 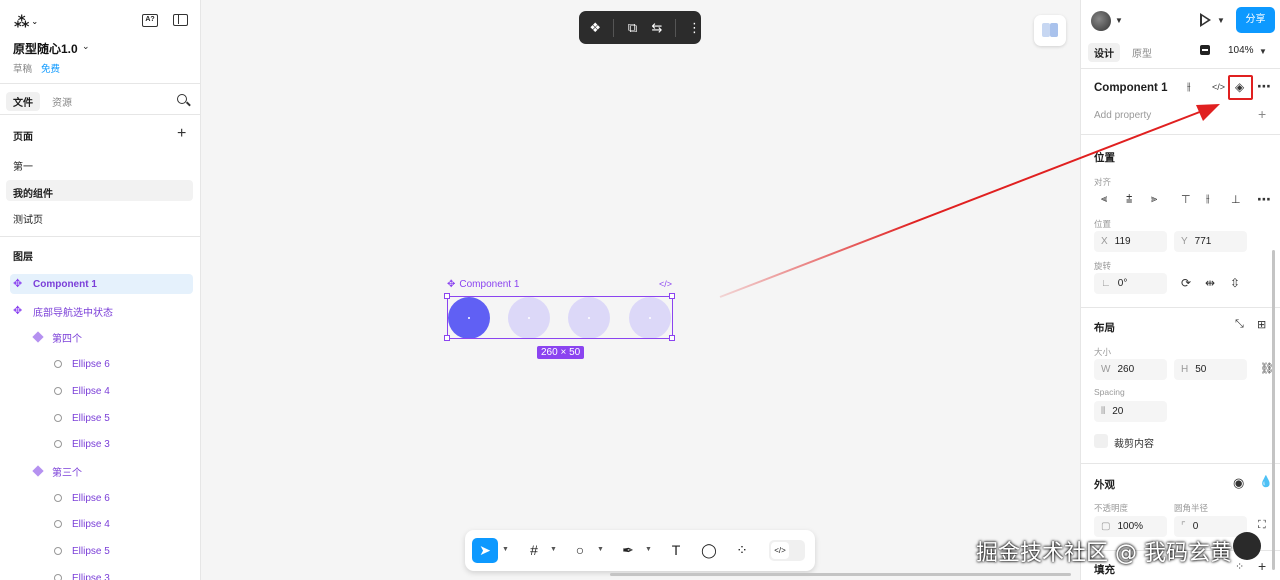 I want to click on move-tool-icon: ➤, so click(x=485, y=550).